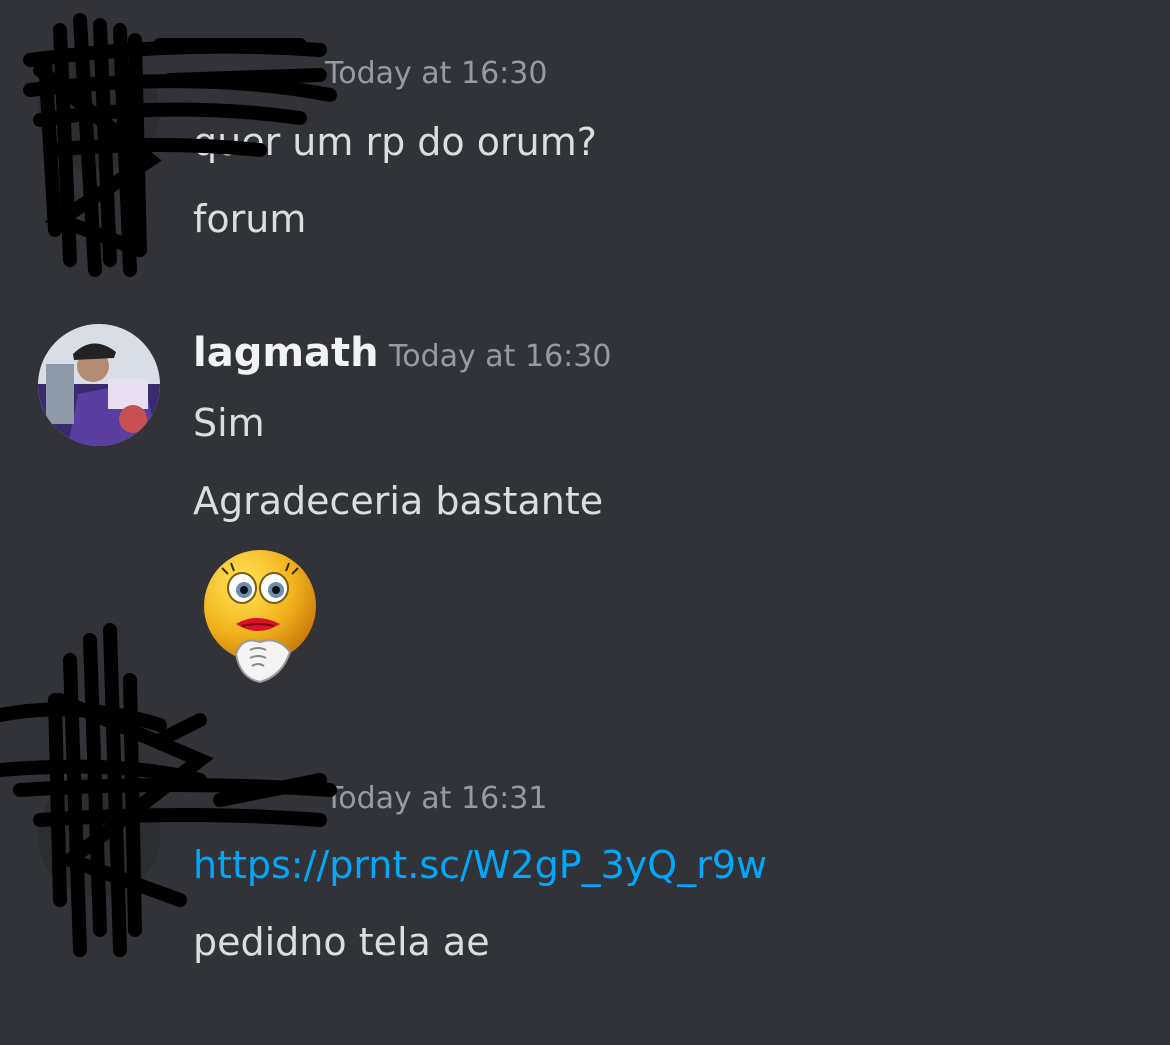 Image resolution: width=1170 pixels, height=1045 pixels. Describe the element at coordinates (398, 501) in the screenshot. I see `message-text: Agradeceria bastante` at that location.